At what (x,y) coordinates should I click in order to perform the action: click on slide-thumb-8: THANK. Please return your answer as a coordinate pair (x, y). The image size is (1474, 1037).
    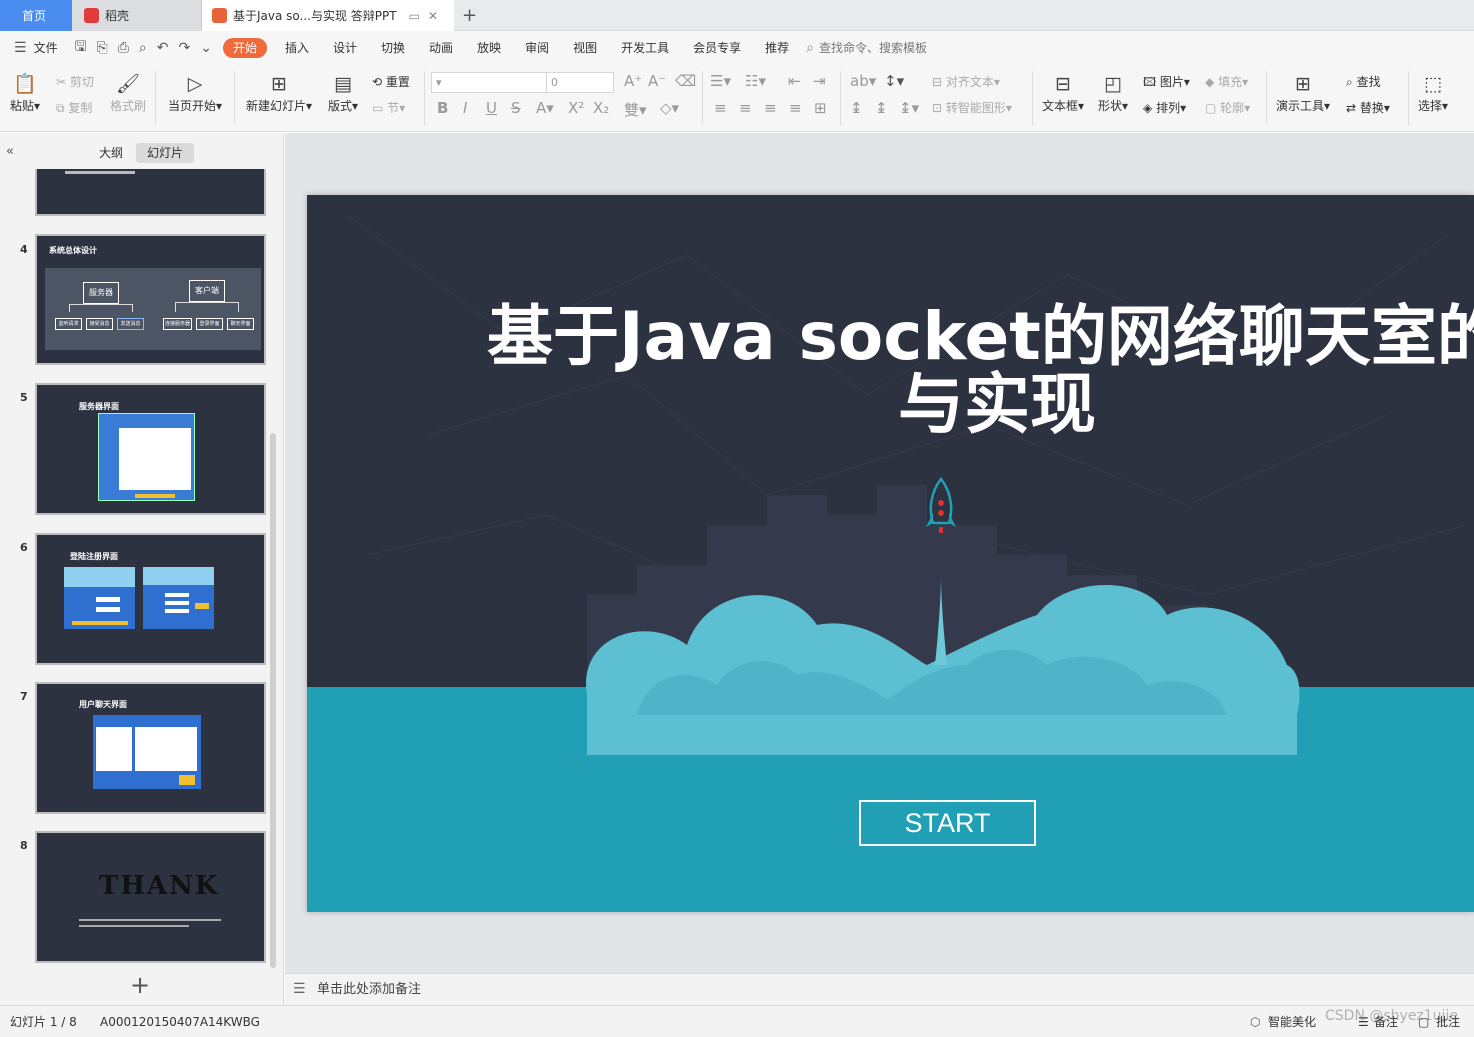
    Looking at the image, I should click on (150, 897).